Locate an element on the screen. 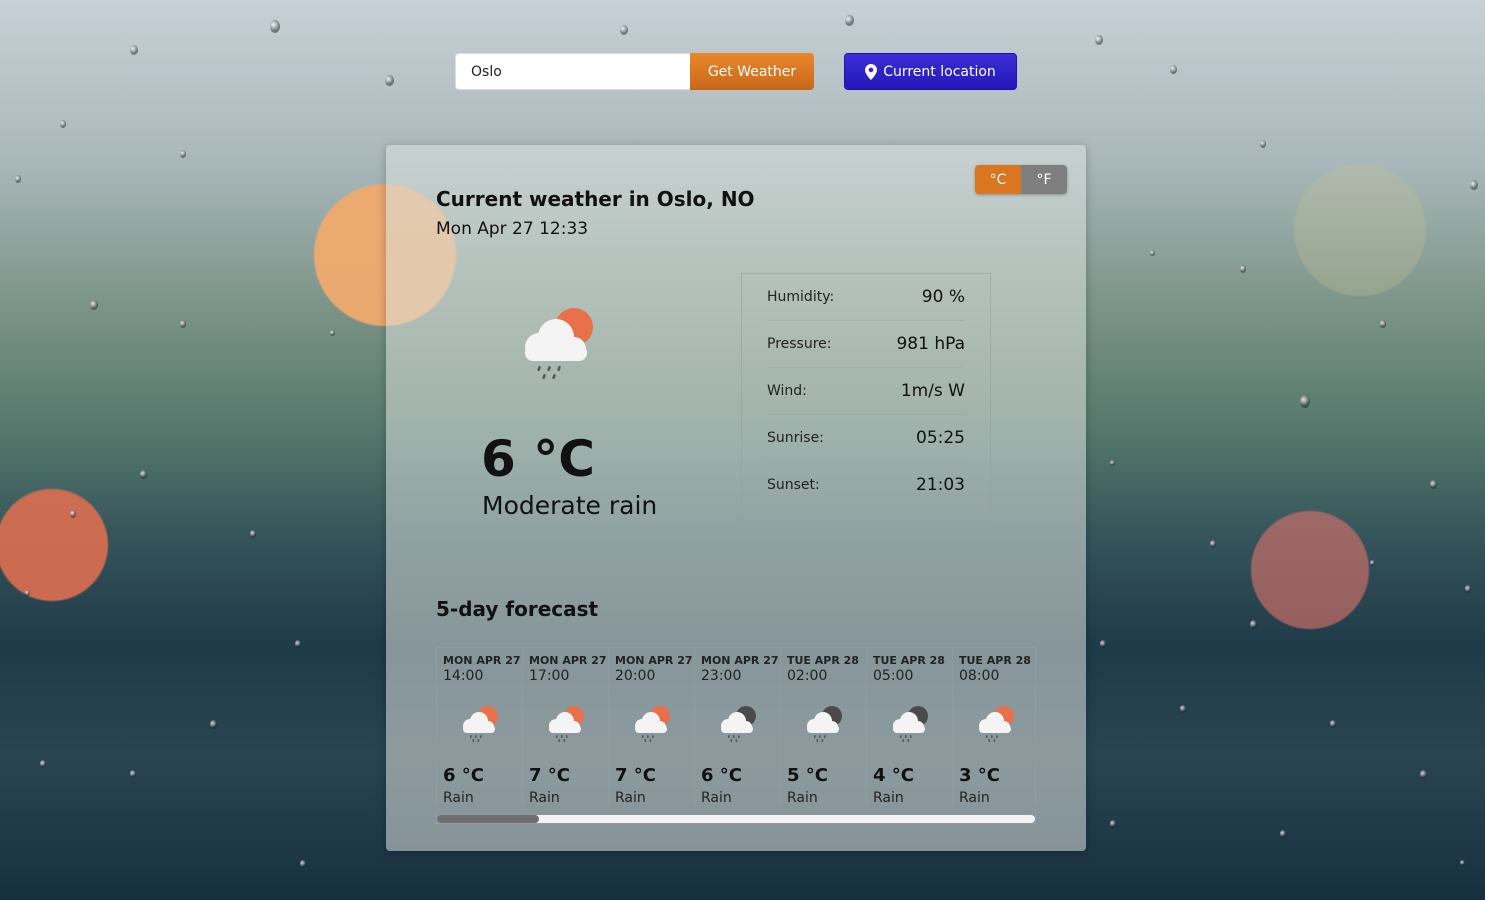  forecast-item: MON APR 27 23:00 6 °C Rain is located at coordinates (738, 729).